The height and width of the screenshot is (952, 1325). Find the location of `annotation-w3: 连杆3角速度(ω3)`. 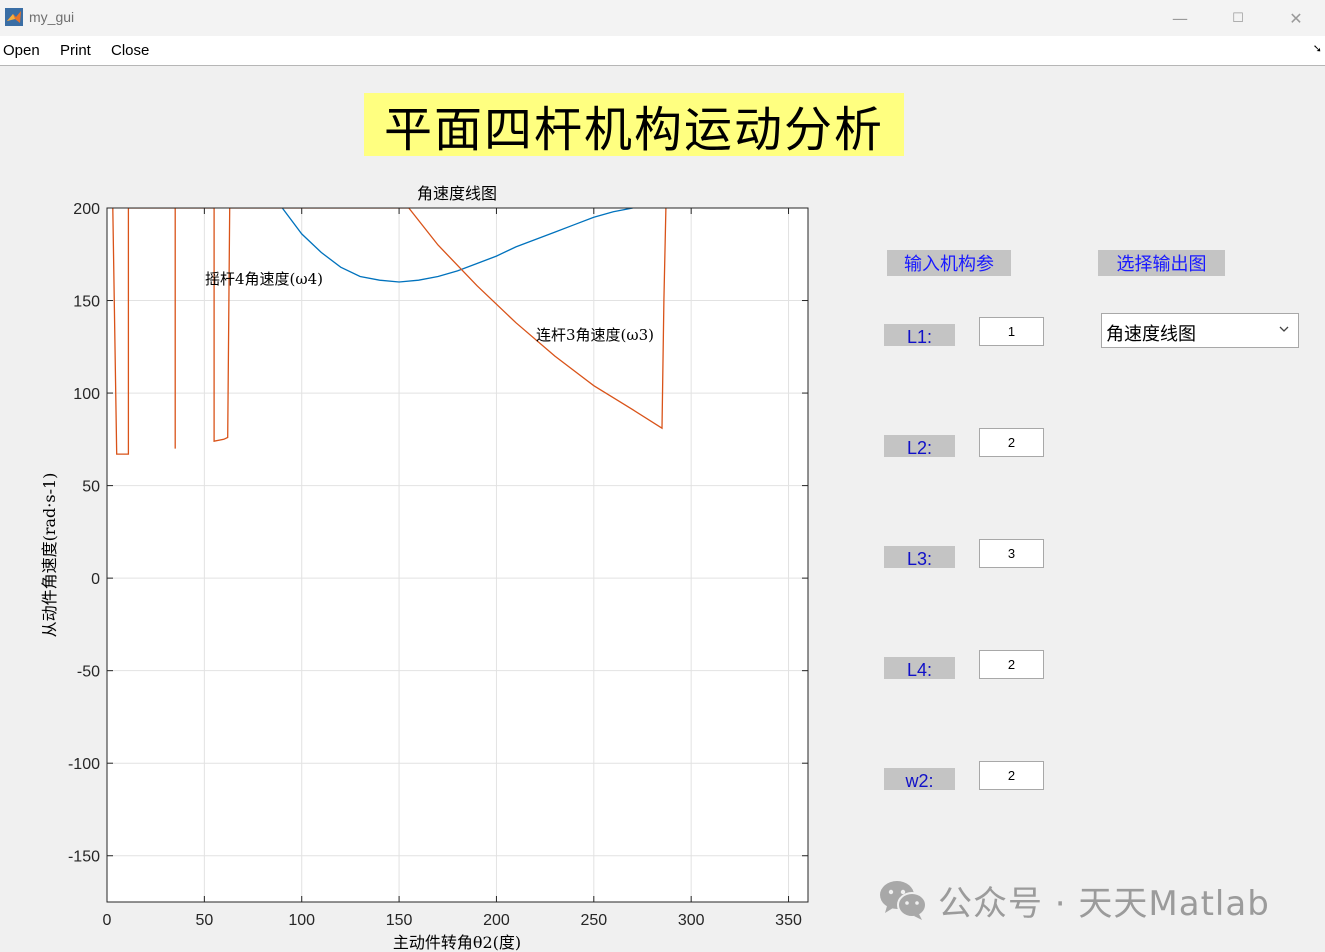

annotation-w3: 连杆3角速度(ω3) is located at coordinates (595, 335).